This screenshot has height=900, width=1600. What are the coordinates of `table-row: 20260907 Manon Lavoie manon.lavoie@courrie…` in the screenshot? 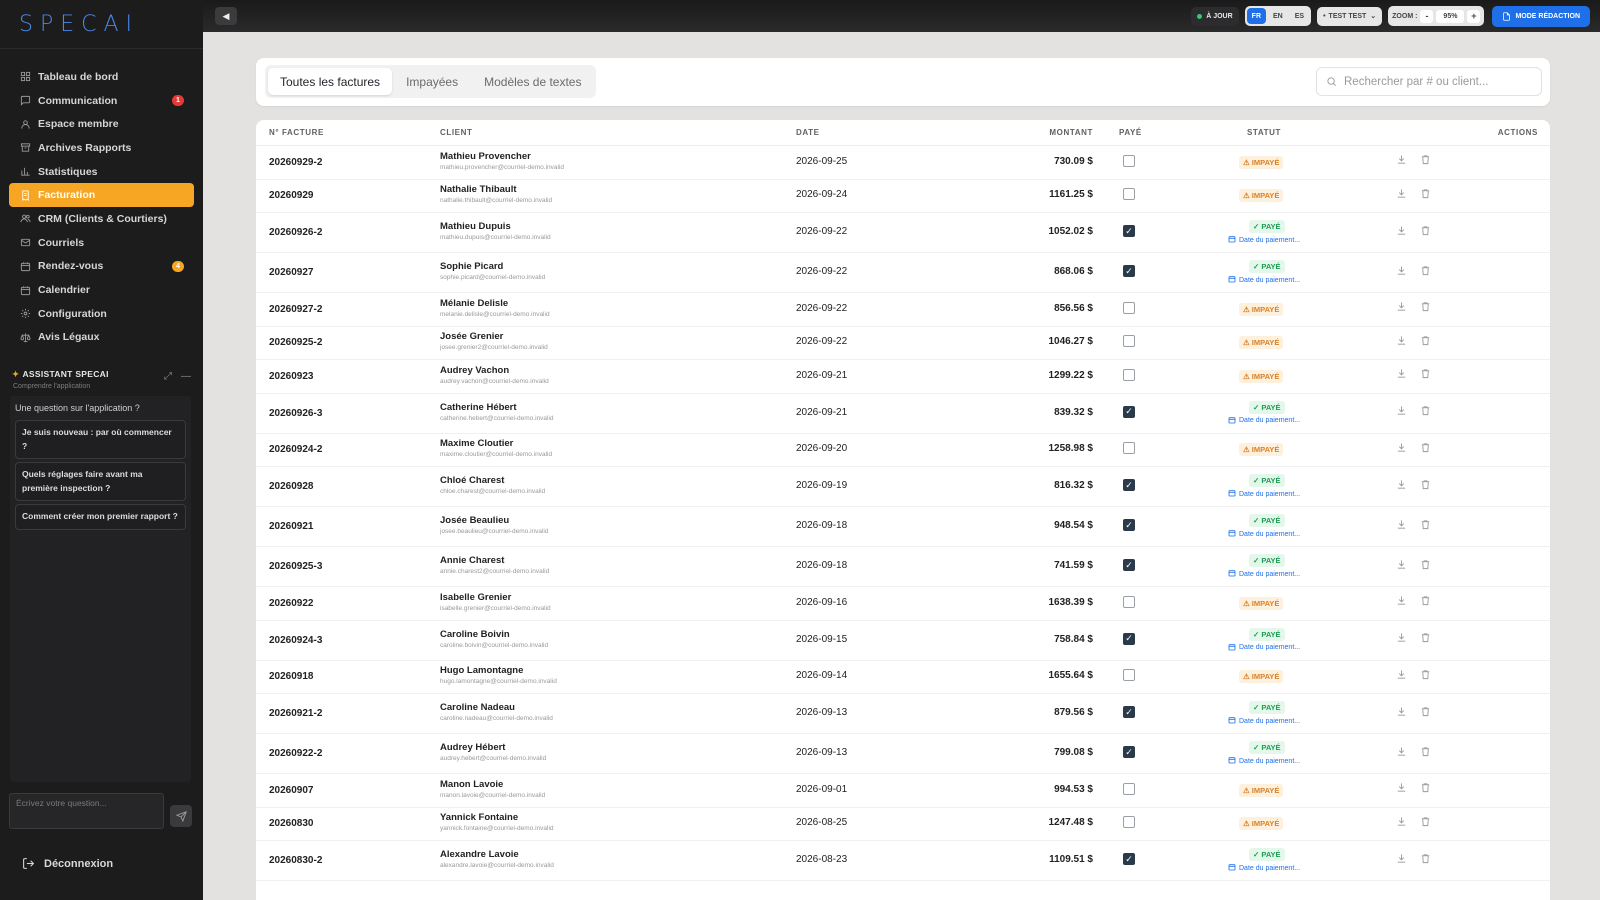 It's located at (903, 791).